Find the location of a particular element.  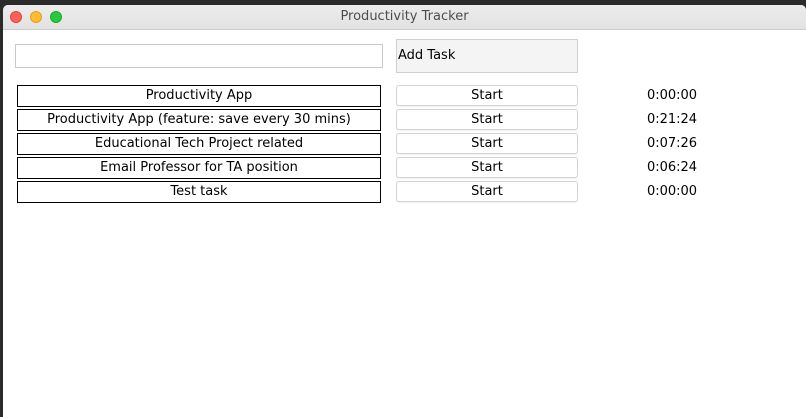

task-row: Productivity App Start 0:00:00 is located at coordinates (411, 96).